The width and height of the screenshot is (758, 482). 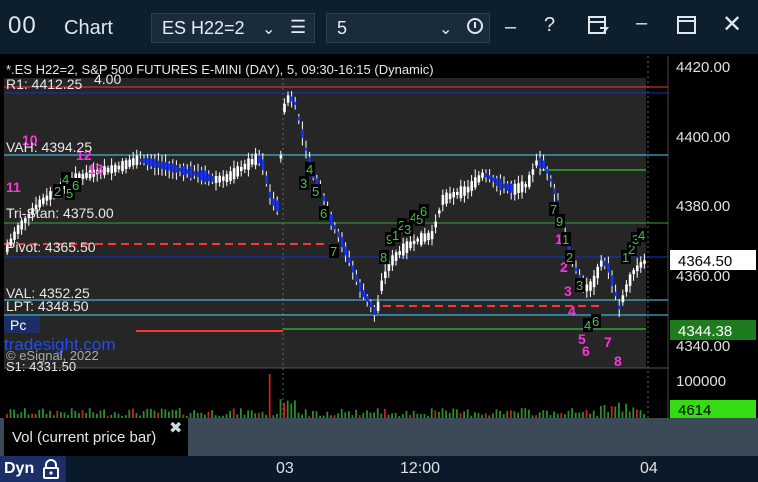 I want to click on symbol-selector: ES H22=2 ⌄ ☰, so click(x=233, y=28).